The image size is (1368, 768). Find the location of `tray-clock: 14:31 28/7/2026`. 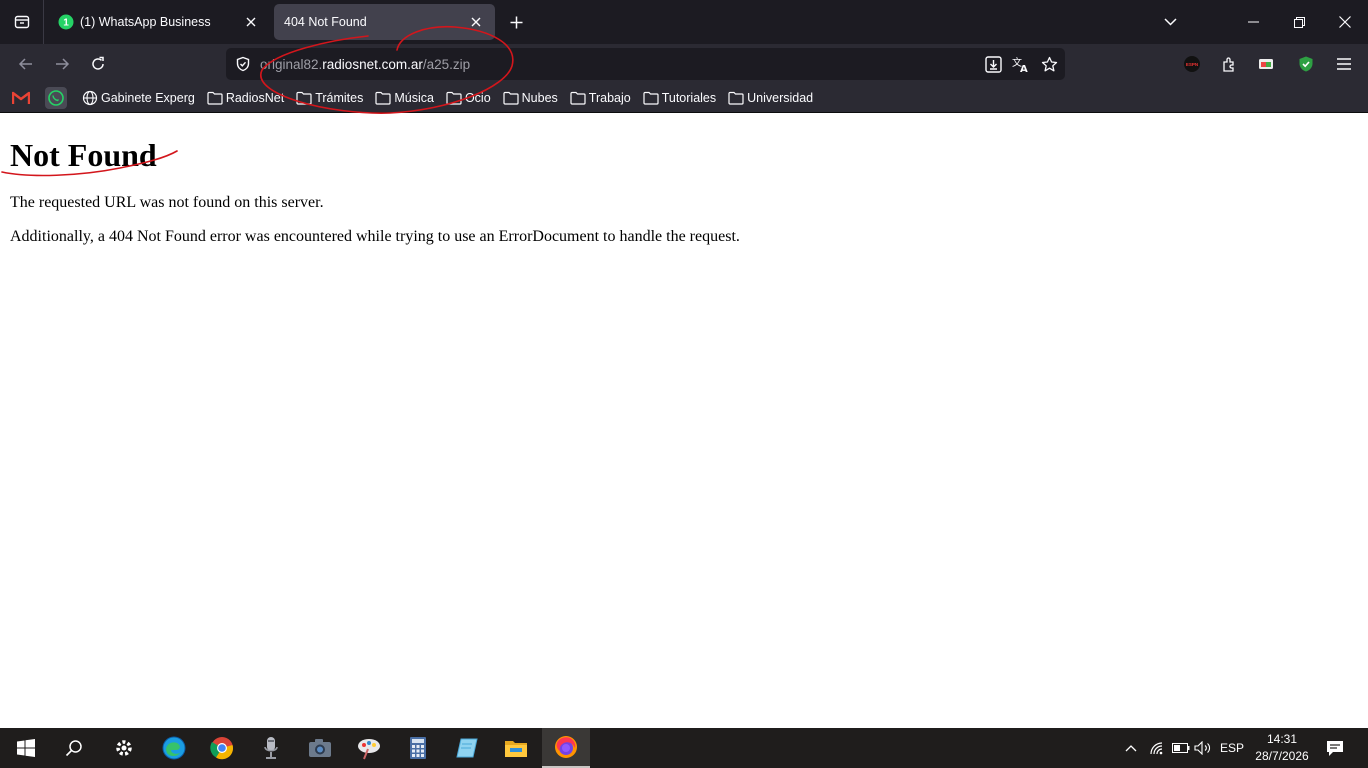

tray-clock: 14:31 28/7/2026 is located at coordinates (1282, 748).